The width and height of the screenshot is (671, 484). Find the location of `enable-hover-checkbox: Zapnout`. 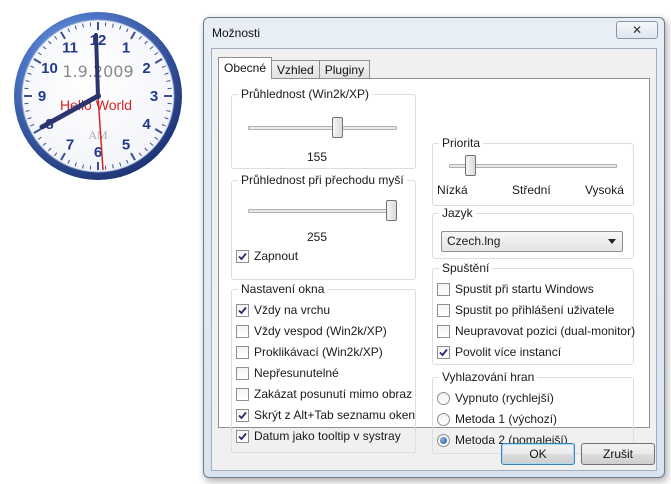

enable-hover-checkbox: Zapnout is located at coordinates (267, 256).